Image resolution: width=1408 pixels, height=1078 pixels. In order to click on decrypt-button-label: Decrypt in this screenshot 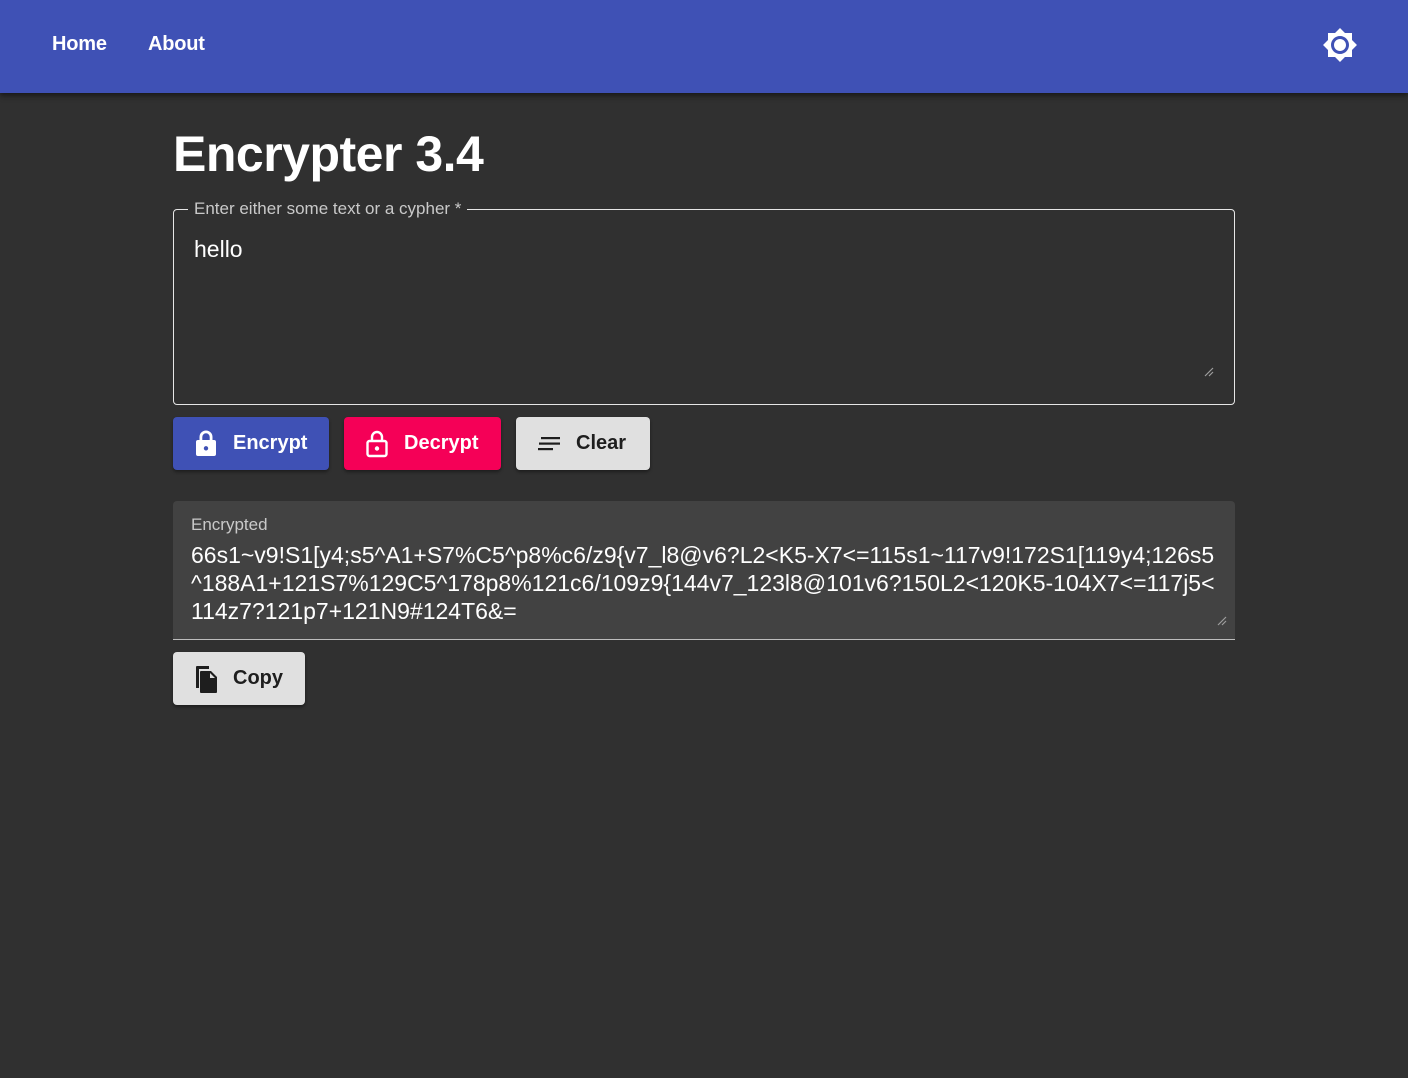, I will do `click(441, 443)`.